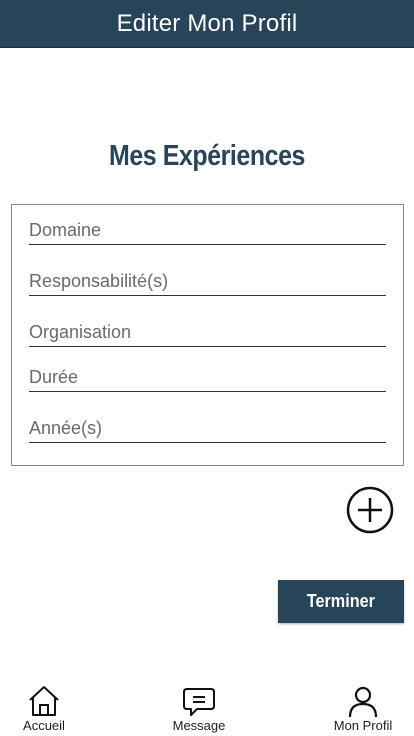  I want to click on add-experience-button, so click(370, 510).